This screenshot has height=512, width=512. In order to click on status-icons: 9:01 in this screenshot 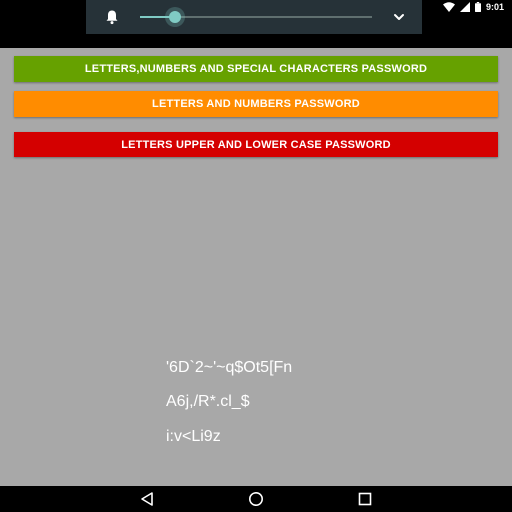, I will do `click(473, 7)`.